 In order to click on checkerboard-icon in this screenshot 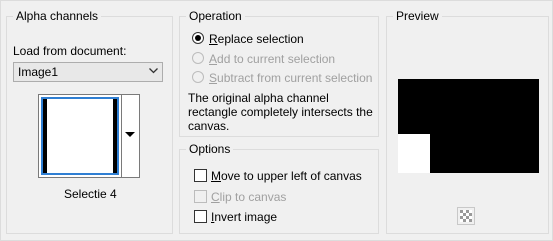, I will do `click(466, 216)`.